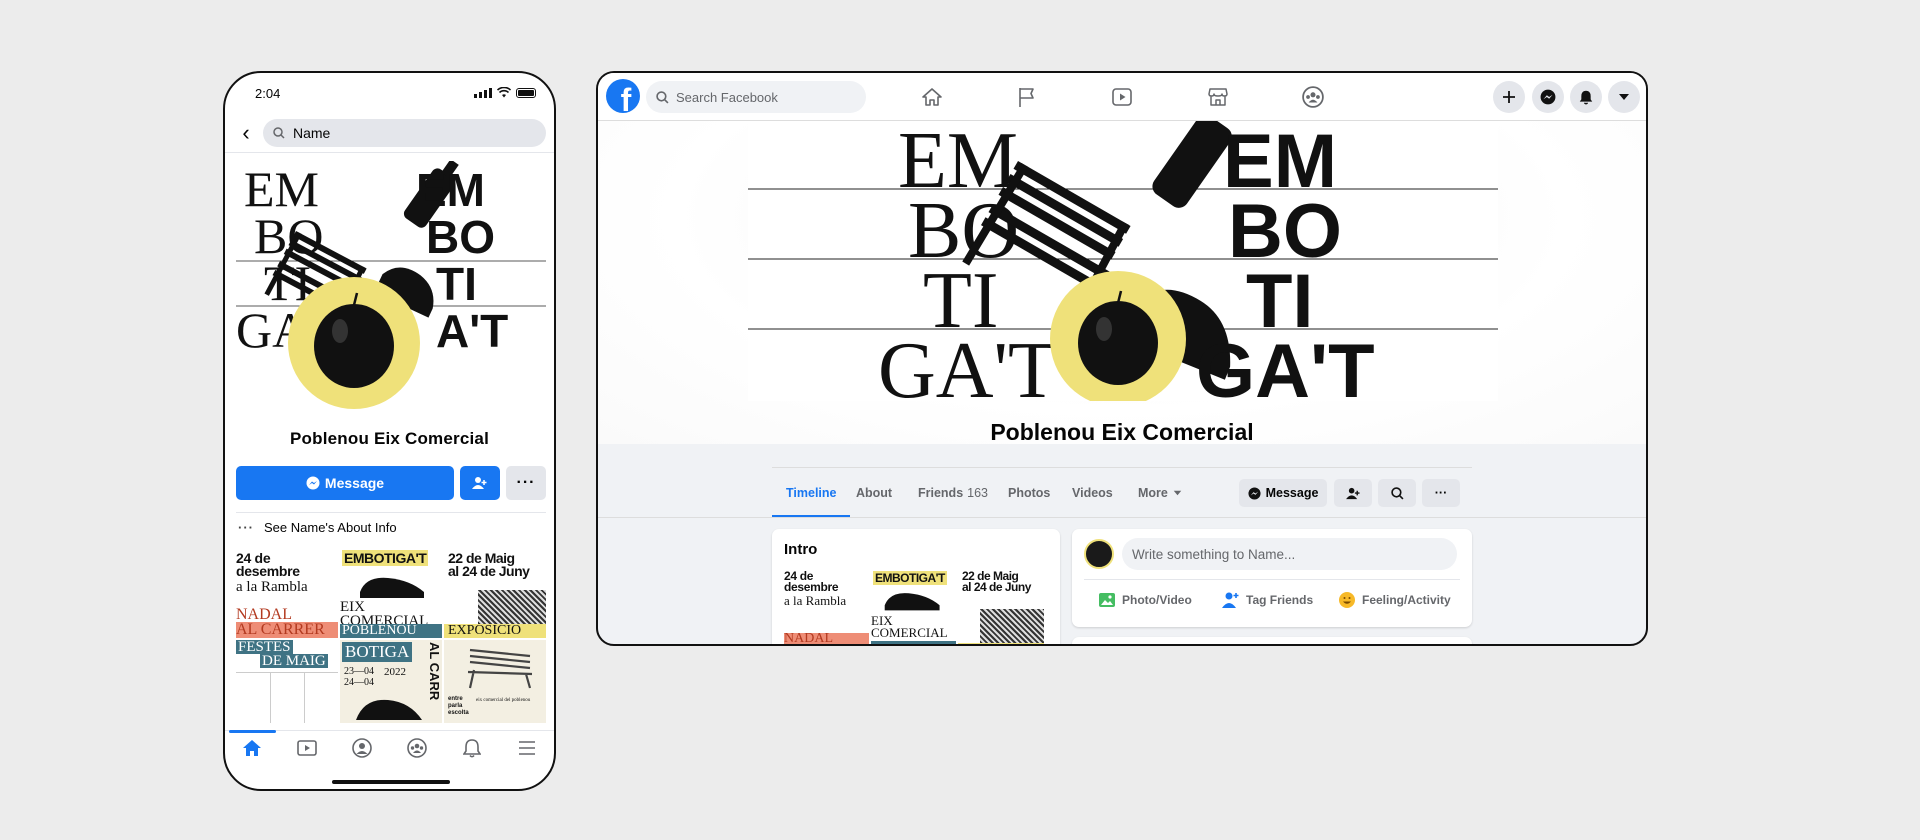  Describe the element at coordinates (909, 632) in the screenshot. I see `poster-text: COMERCIAL` at that location.